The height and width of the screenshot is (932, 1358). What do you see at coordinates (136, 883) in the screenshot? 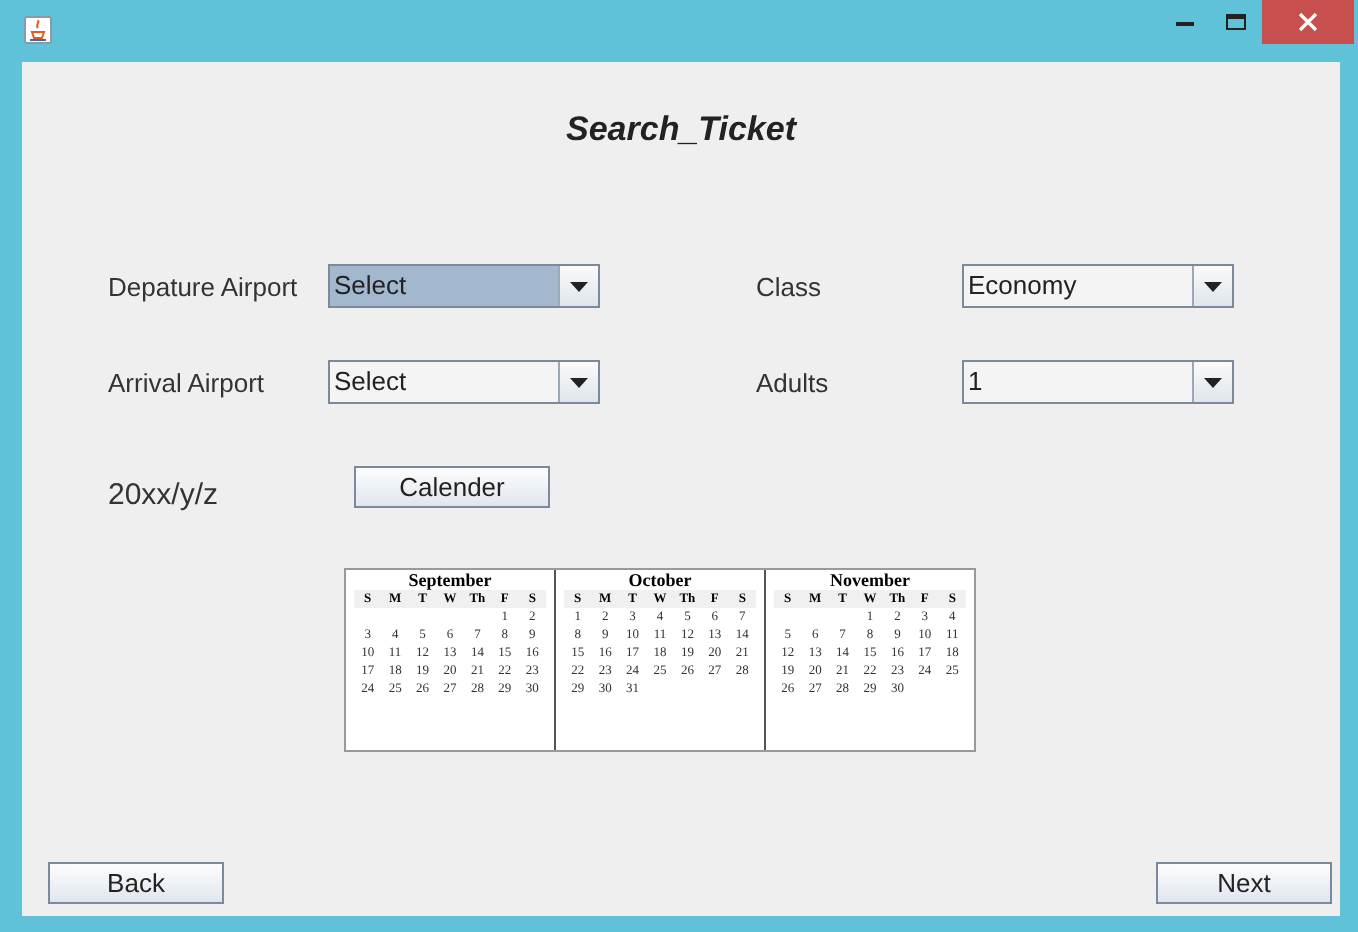
I see `back-button: Back` at bounding box center [136, 883].